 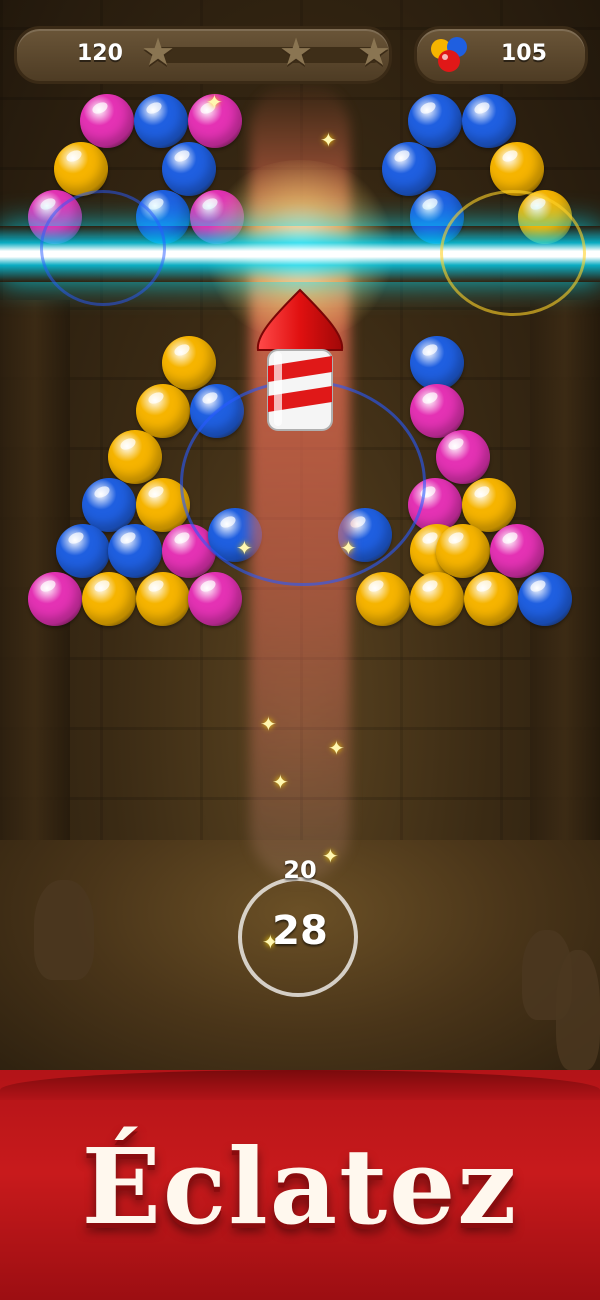 What do you see at coordinates (300, 931) in the screenshot?
I see `shooter-bubble-count: 28` at bounding box center [300, 931].